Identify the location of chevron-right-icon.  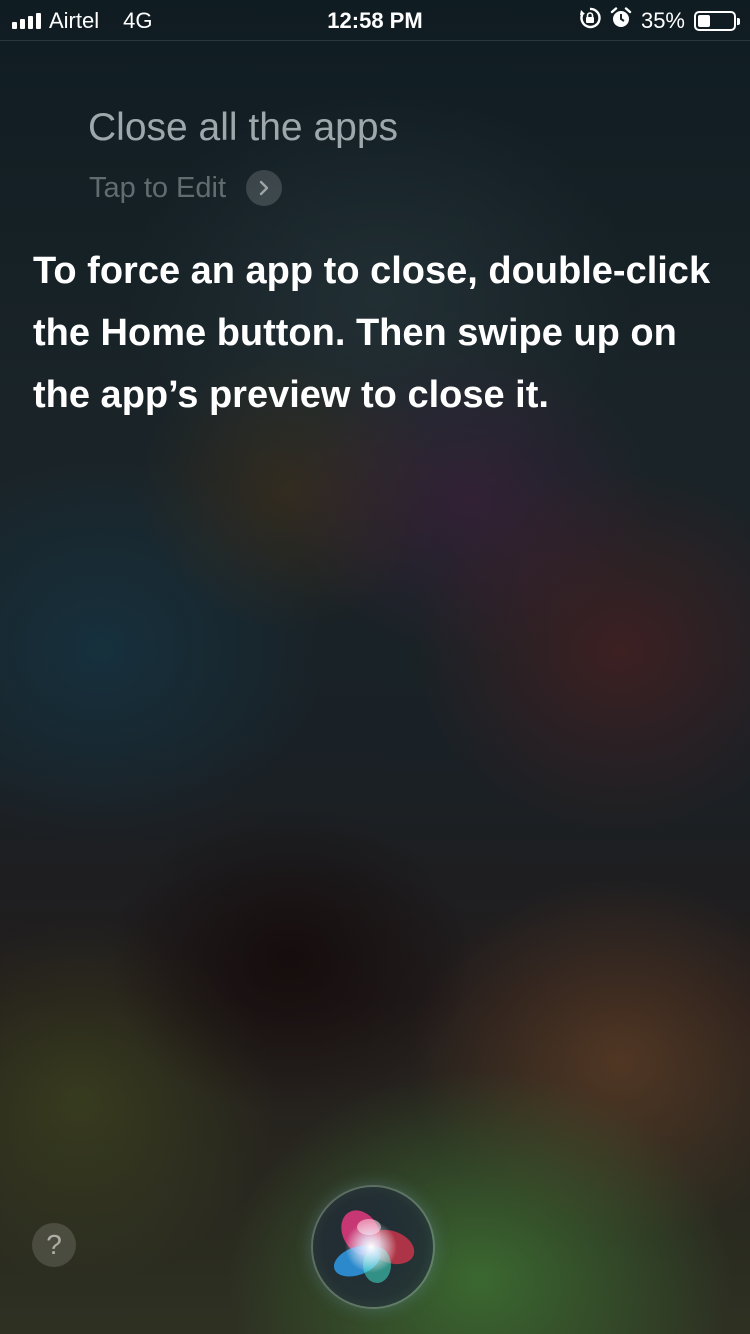
(264, 188).